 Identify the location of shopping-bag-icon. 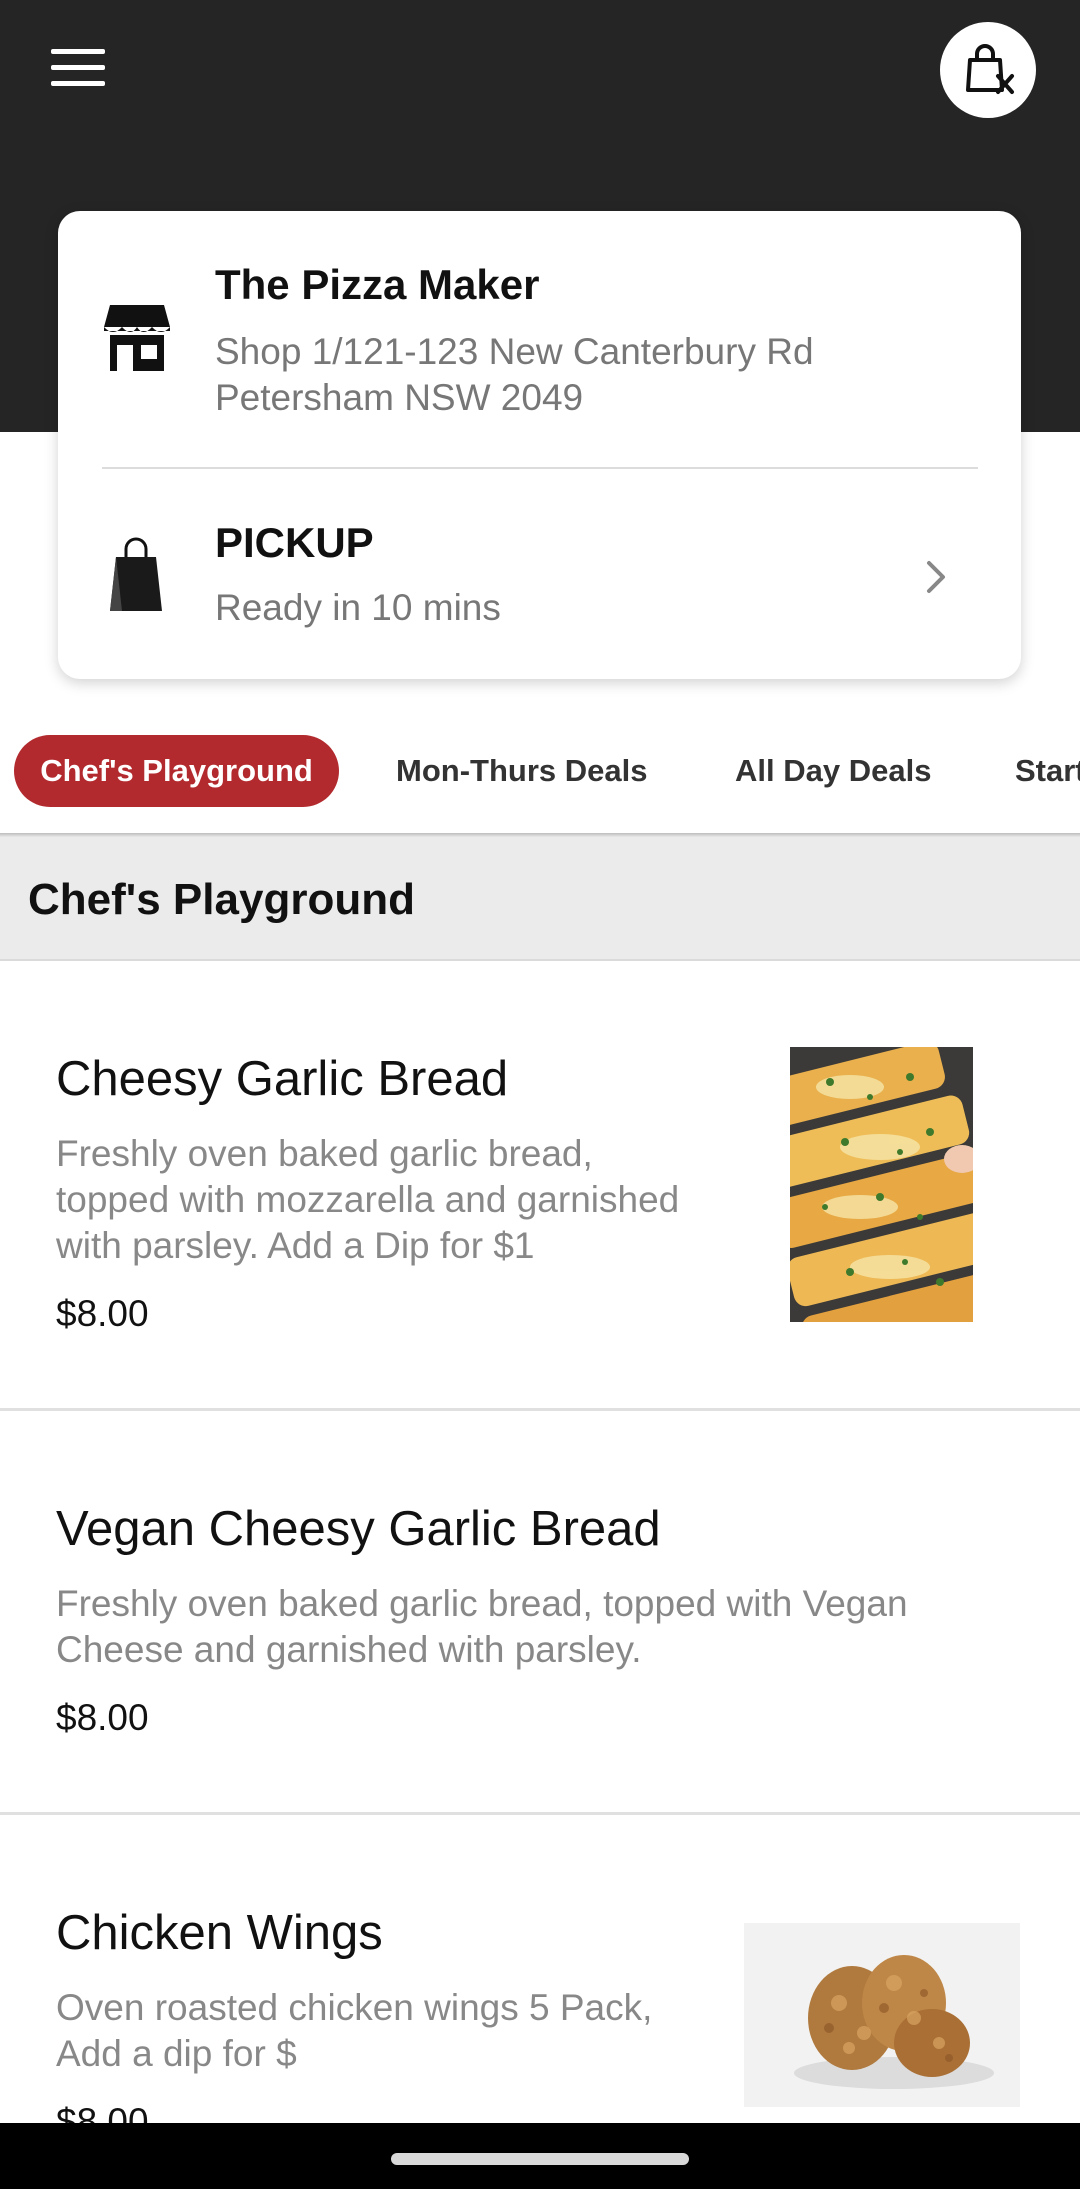
(136, 574).